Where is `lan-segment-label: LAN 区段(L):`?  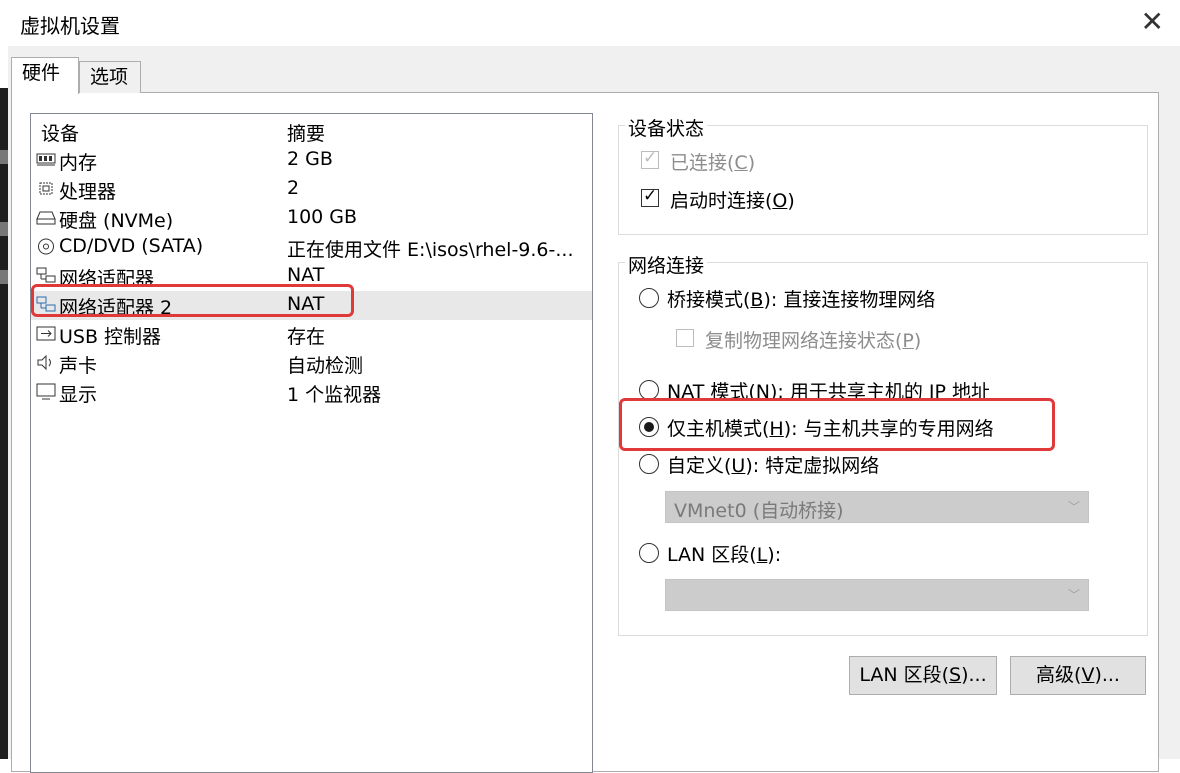 lan-segment-label: LAN 区段(L): is located at coordinates (724, 555).